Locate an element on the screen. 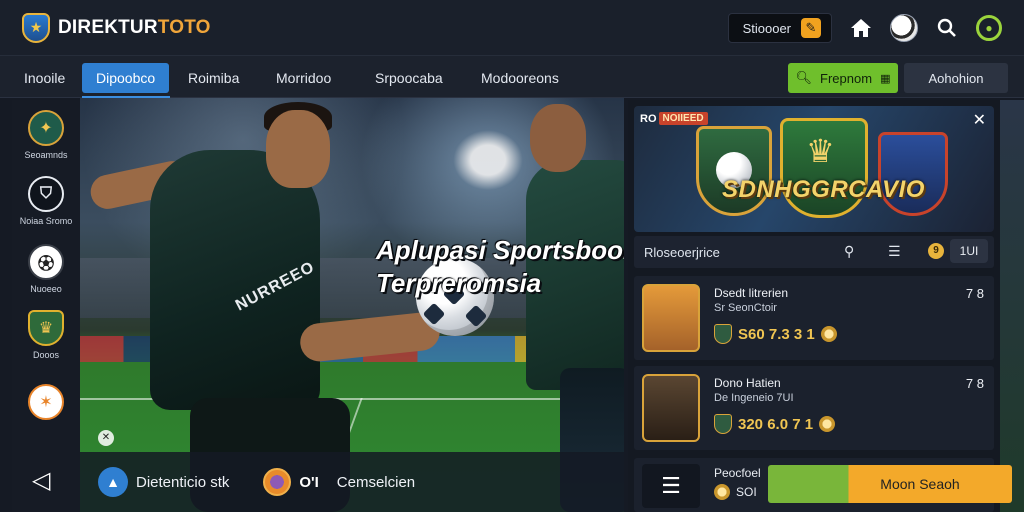 Image resolution: width=1024 pixels, height=512 pixels. player-avatar is located at coordinates (671, 408).